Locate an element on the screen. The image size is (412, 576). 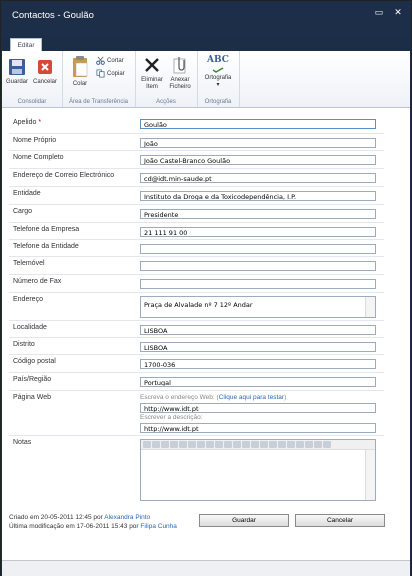
created-by-link: Alexandra Pinto is located at coordinates (127, 517).